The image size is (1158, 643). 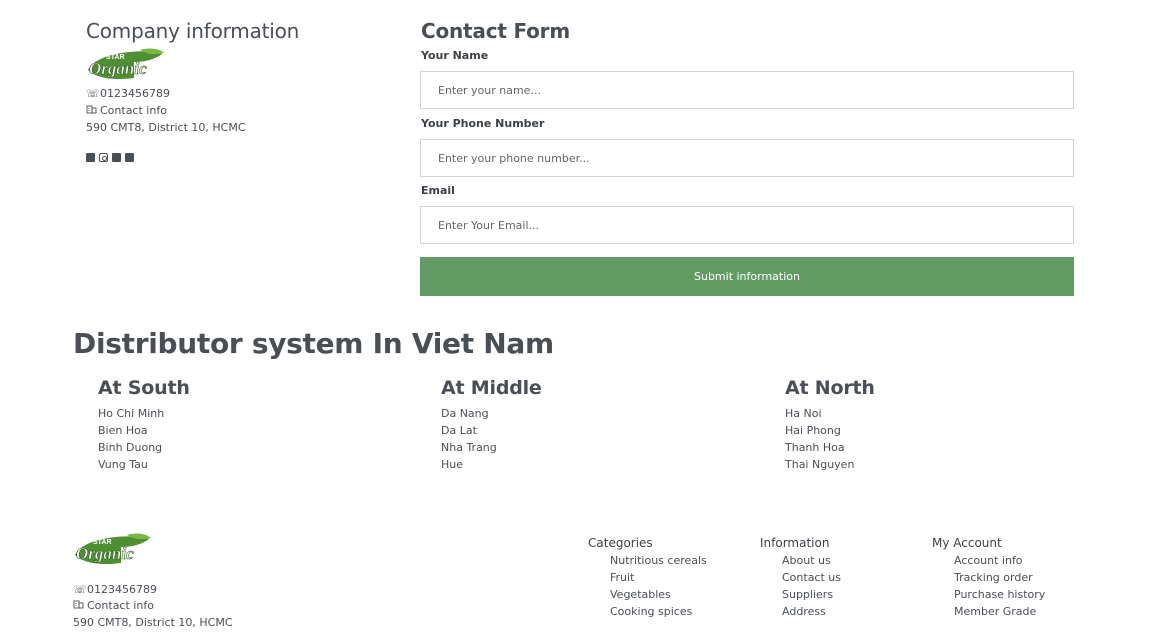 I want to click on city-item: Nha Trang, so click(x=469, y=447).